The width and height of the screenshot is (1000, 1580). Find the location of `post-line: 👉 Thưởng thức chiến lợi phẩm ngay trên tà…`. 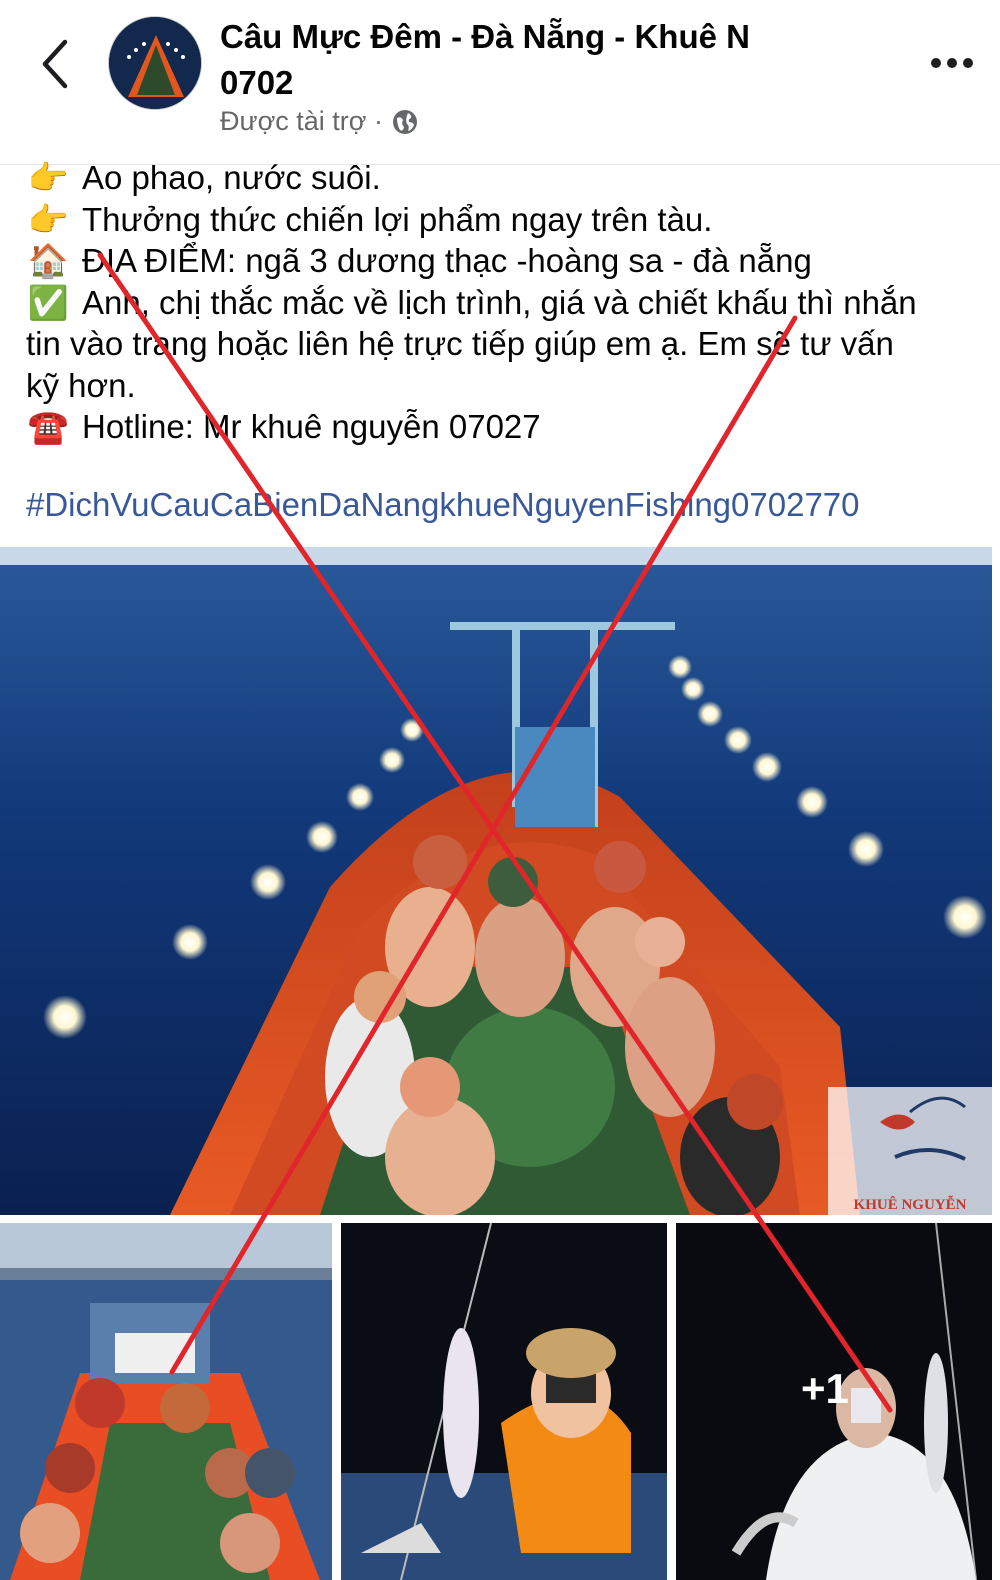

post-line: 👉 Thưởng thức chiến lợi phẩm ngay trên tà… is located at coordinates (506, 220).